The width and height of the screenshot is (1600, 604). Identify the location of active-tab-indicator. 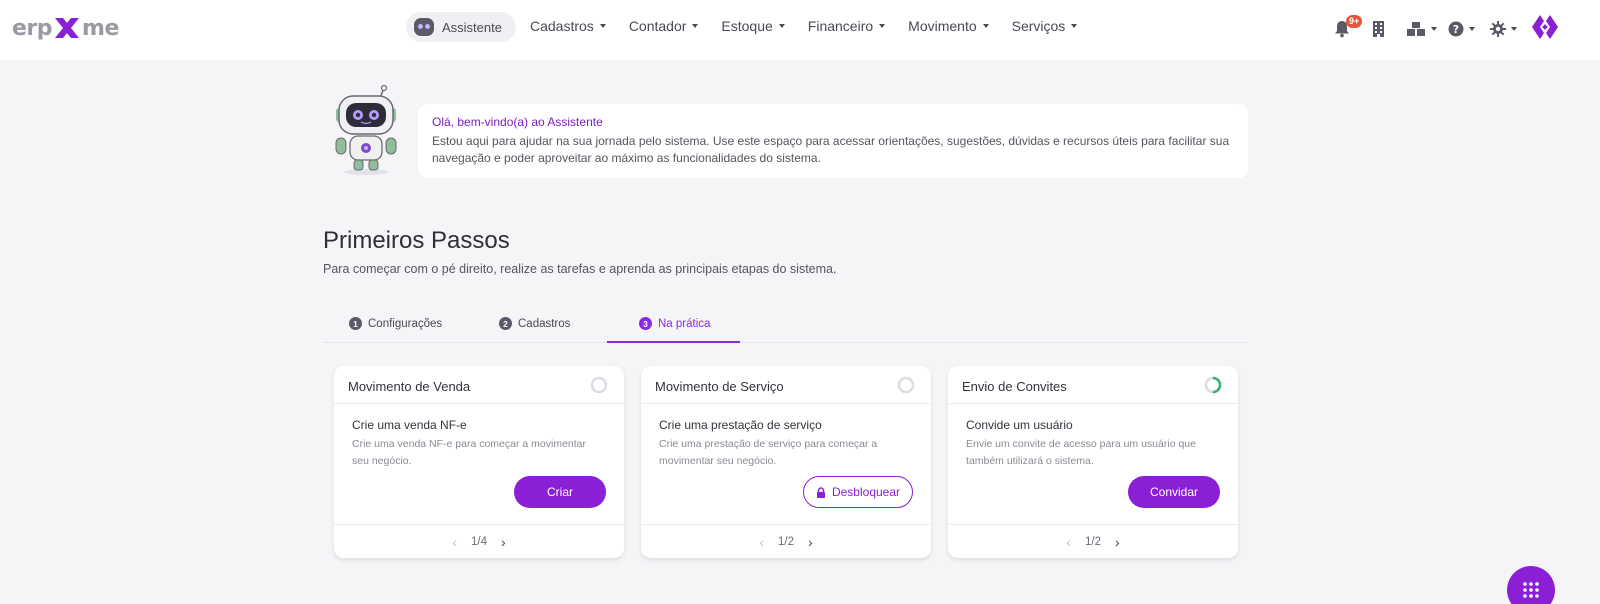
(673, 342).